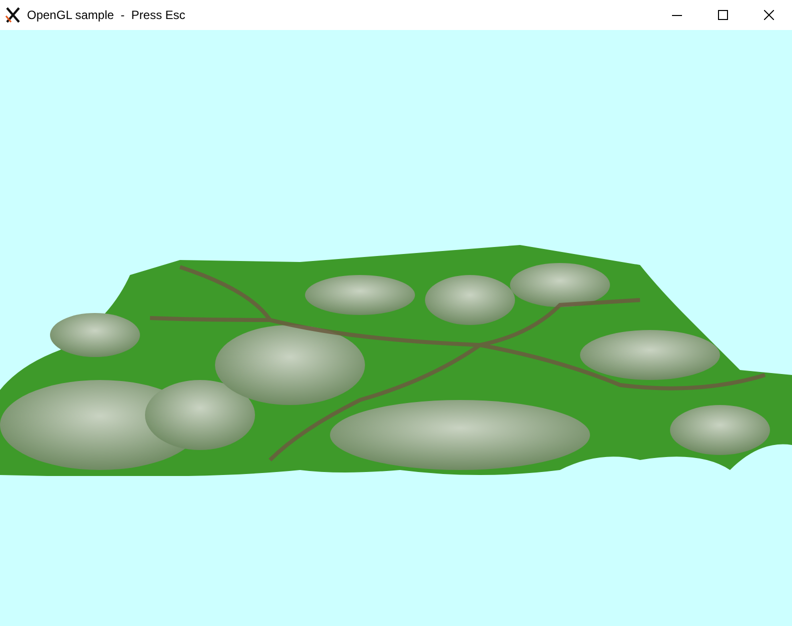 Image resolution: width=792 pixels, height=626 pixels. I want to click on minimize-icon, so click(677, 15).